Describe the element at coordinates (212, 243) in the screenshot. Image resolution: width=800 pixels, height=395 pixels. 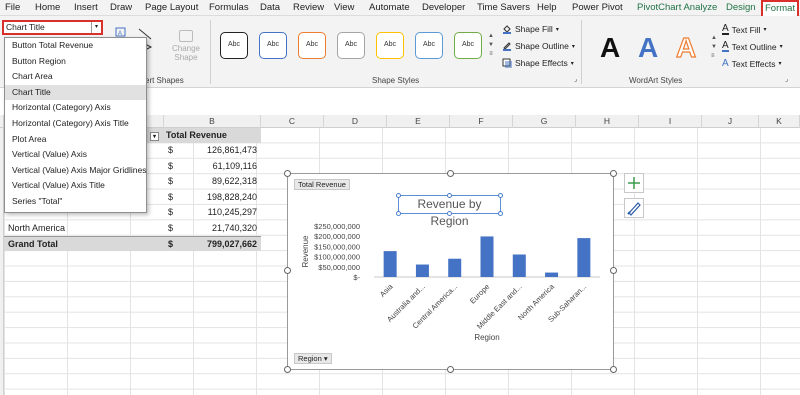
I see `grand-total-value-cell: $ 799,027,662` at that location.